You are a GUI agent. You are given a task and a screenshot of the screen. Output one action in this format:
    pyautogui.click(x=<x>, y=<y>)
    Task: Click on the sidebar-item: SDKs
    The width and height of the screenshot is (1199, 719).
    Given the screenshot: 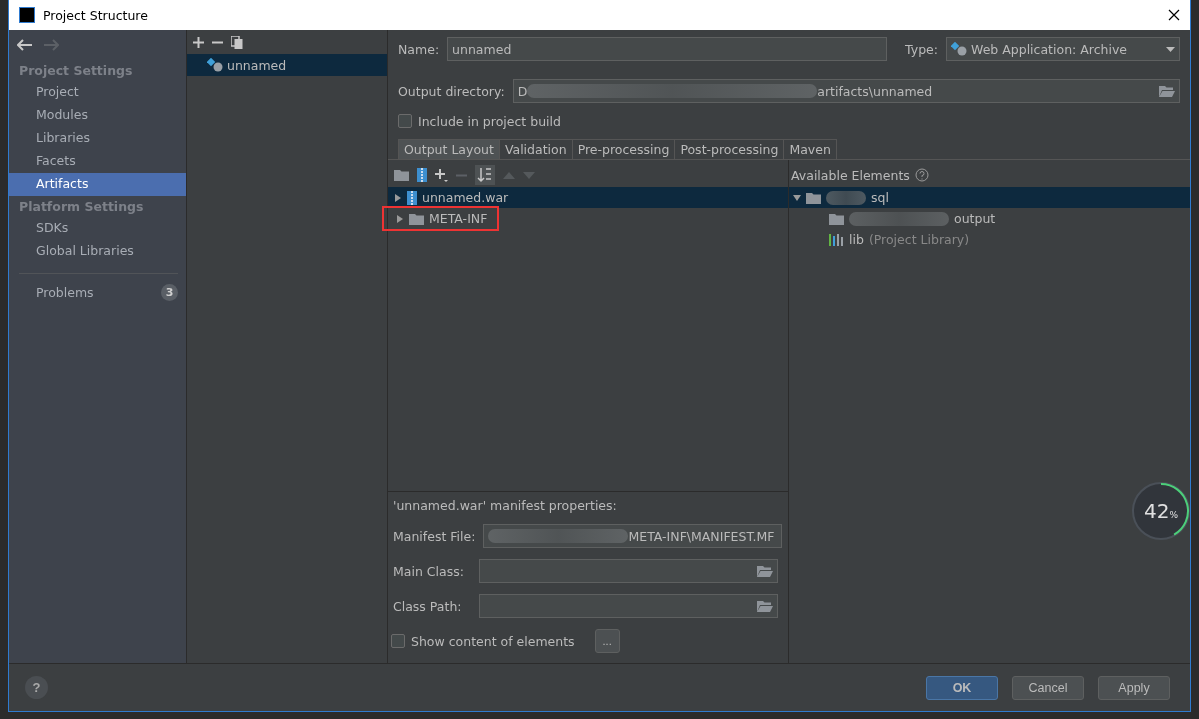 What is the action you would take?
    pyautogui.click(x=97, y=228)
    